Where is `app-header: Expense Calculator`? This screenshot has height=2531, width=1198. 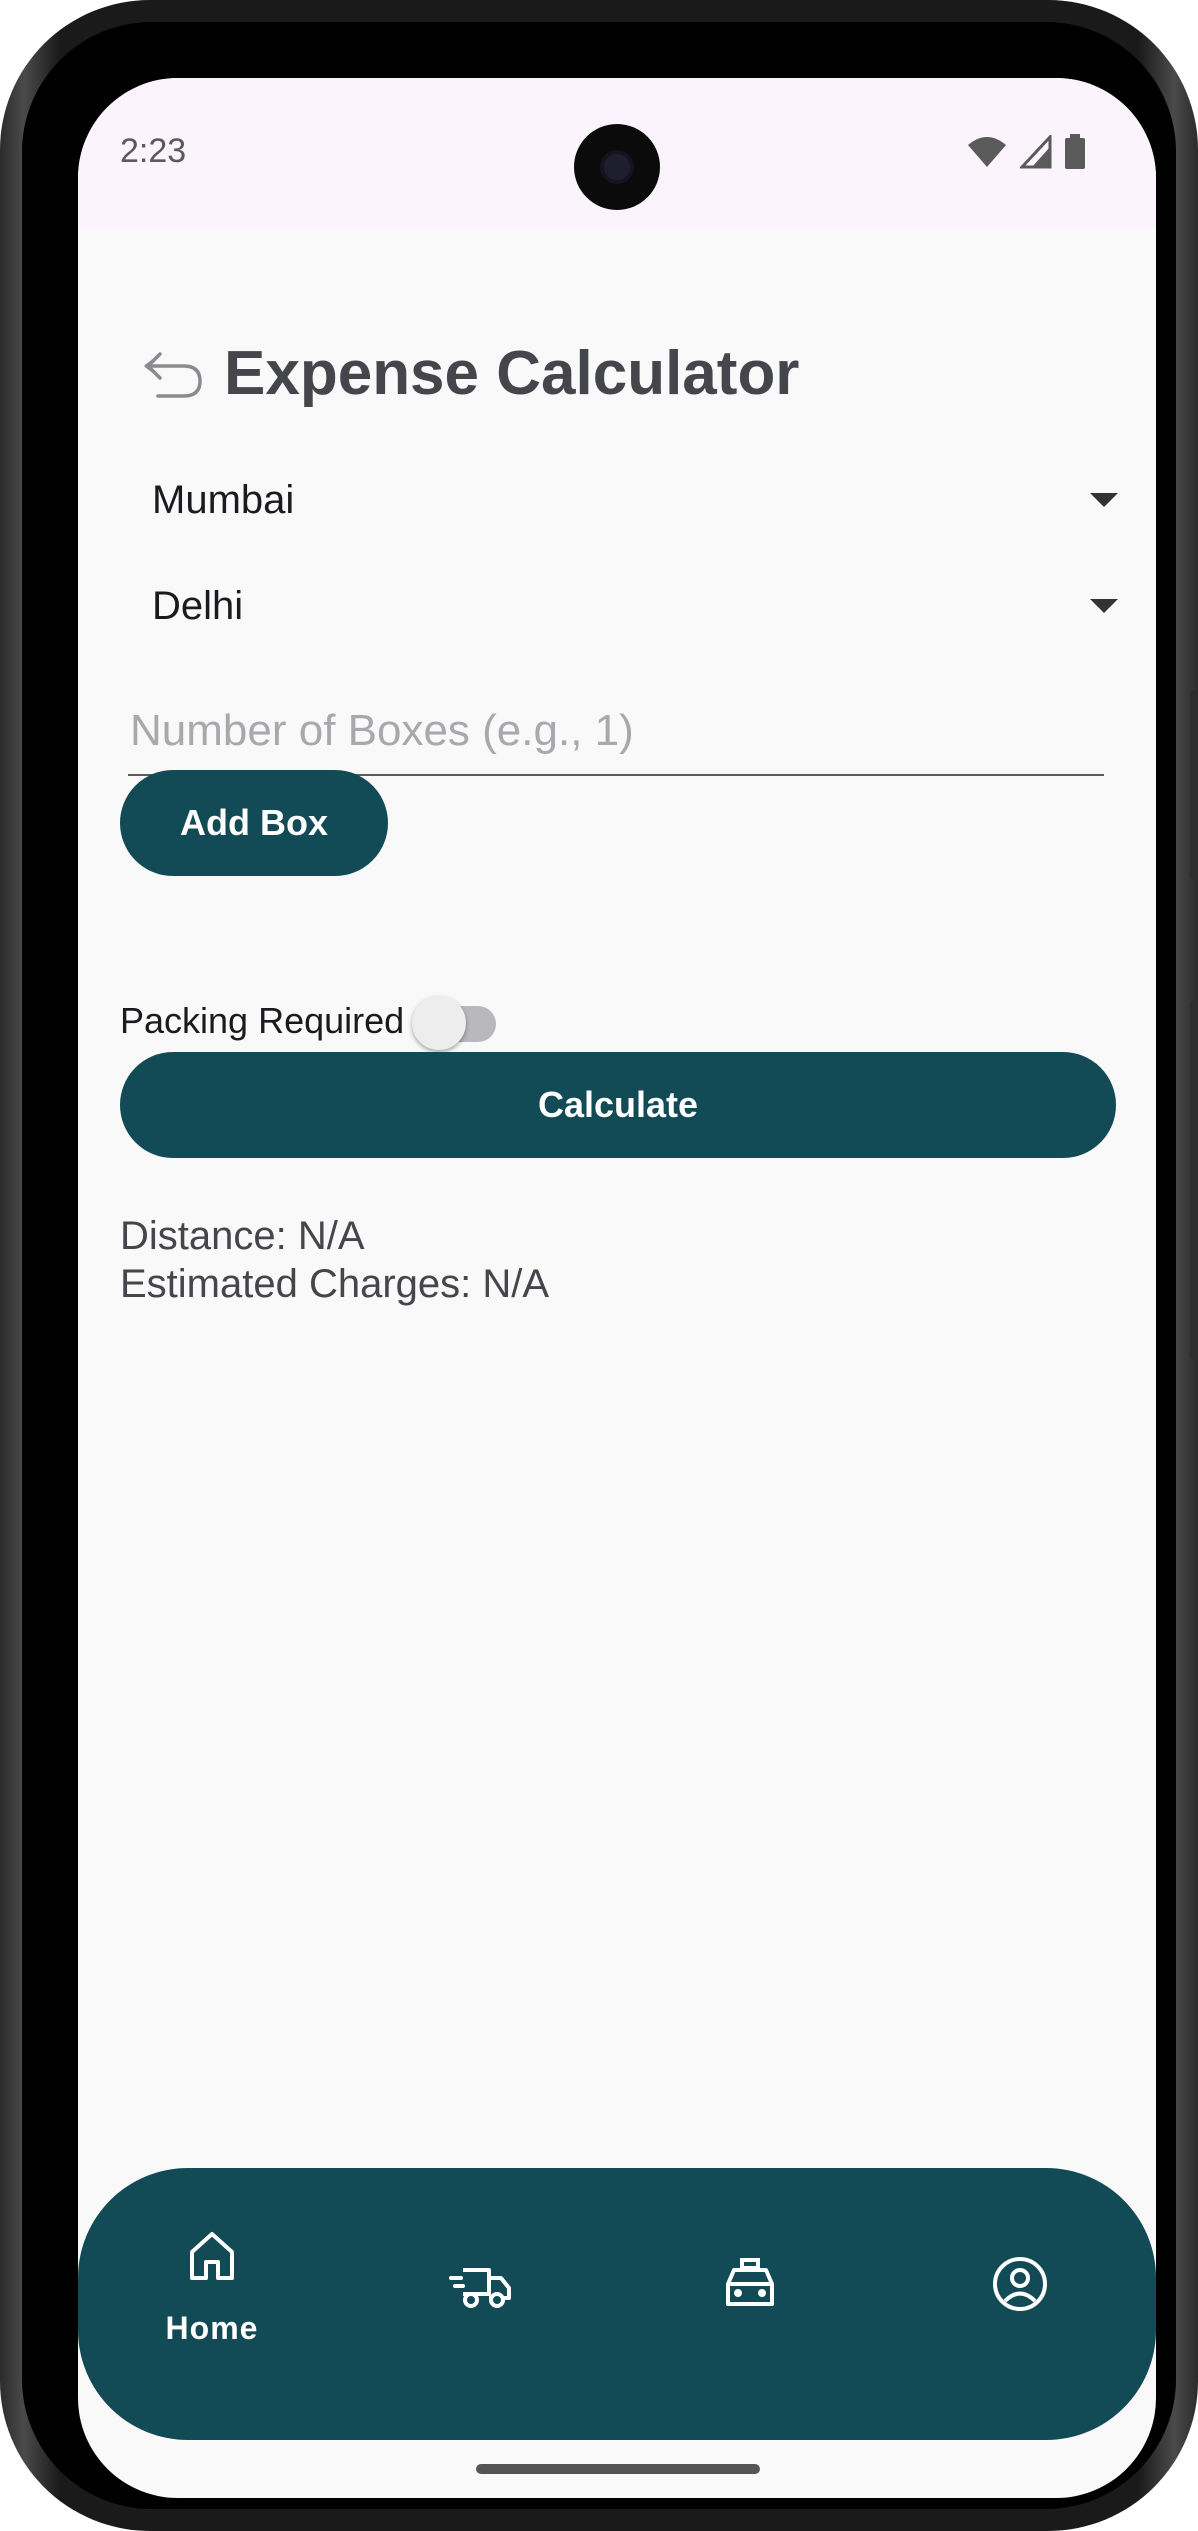 app-header: Expense Calculator is located at coordinates (469, 373).